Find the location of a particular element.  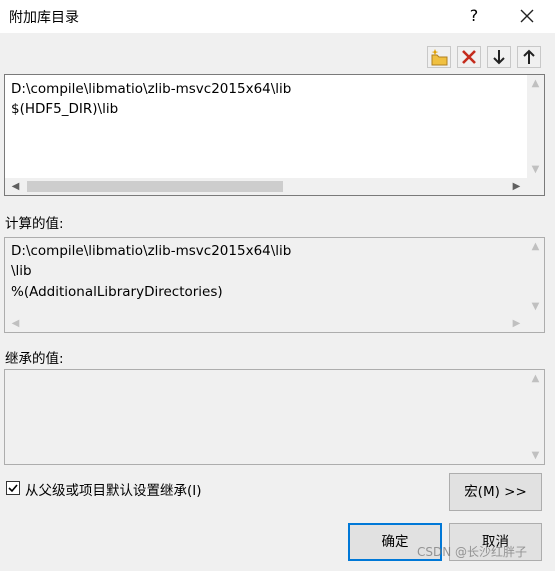

scroll-thumb is located at coordinates (155, 186).